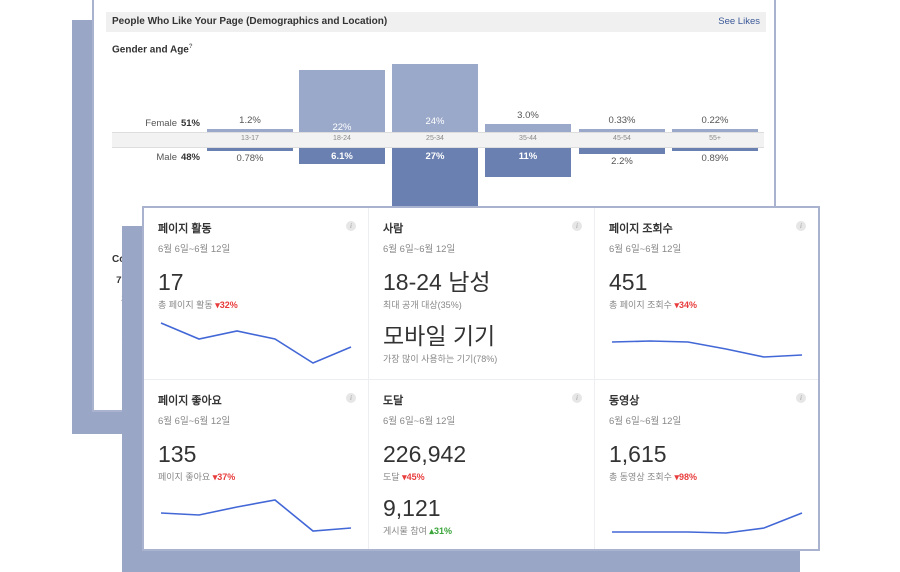  Describe the element at coordinates (622, 138) in the screenshot. I see `age-tick-label: 45-54` at that location.